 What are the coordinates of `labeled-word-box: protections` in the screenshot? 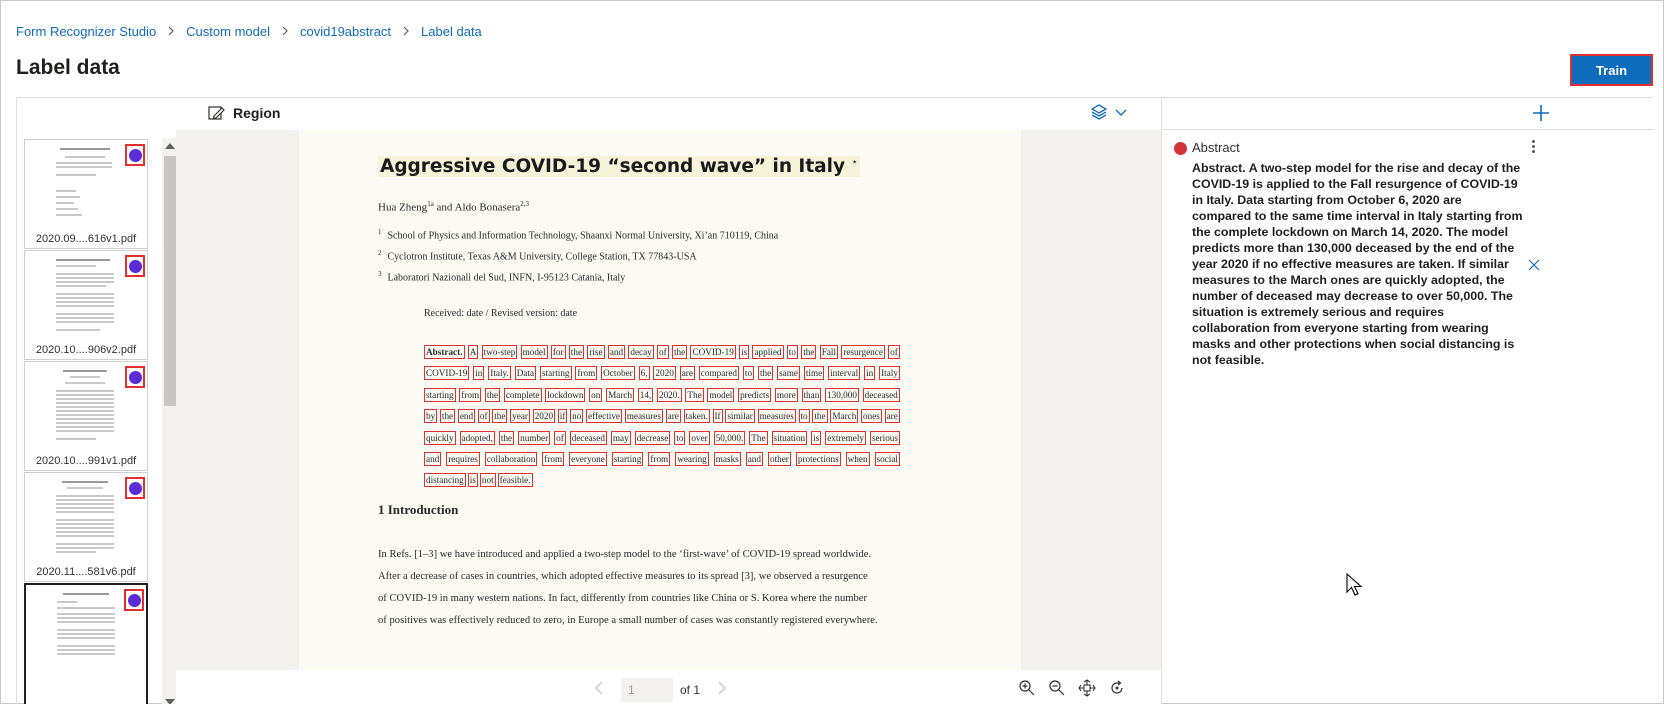 It's located at (818, 459).